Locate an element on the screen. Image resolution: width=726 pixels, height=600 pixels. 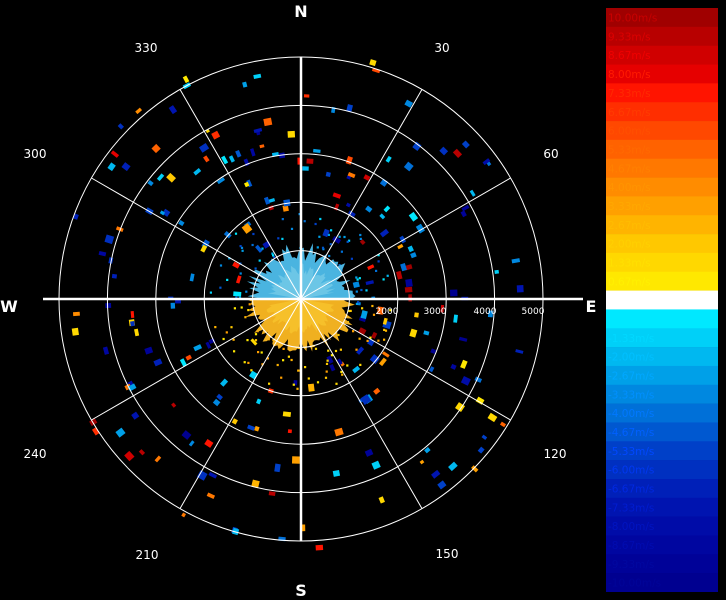
azimuth-label-300: 300 is located at coordinates (35, 154).